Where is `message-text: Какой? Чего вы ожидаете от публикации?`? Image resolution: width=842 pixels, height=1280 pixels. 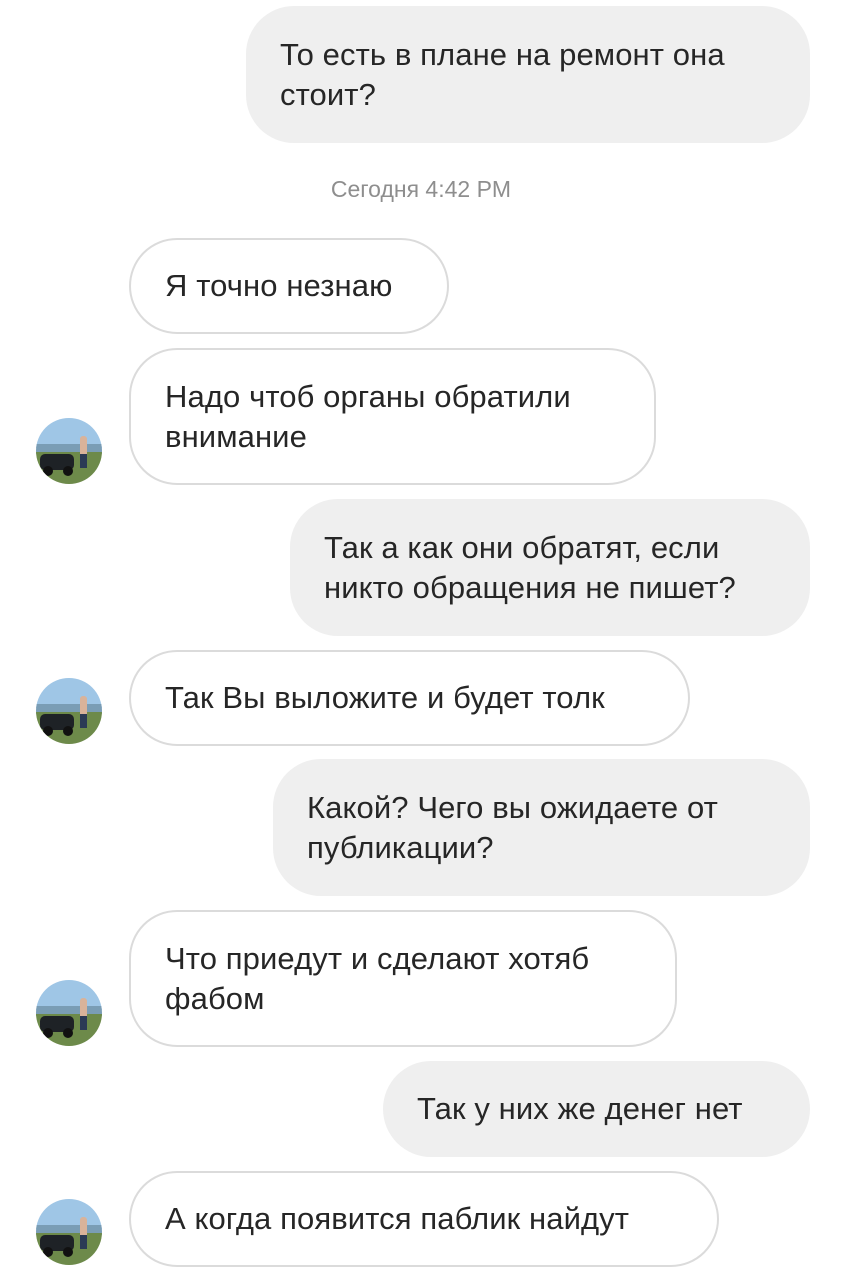
message-text: Какой? Чего вы ожидаете от публикации? is located at coordinates (512, 827).